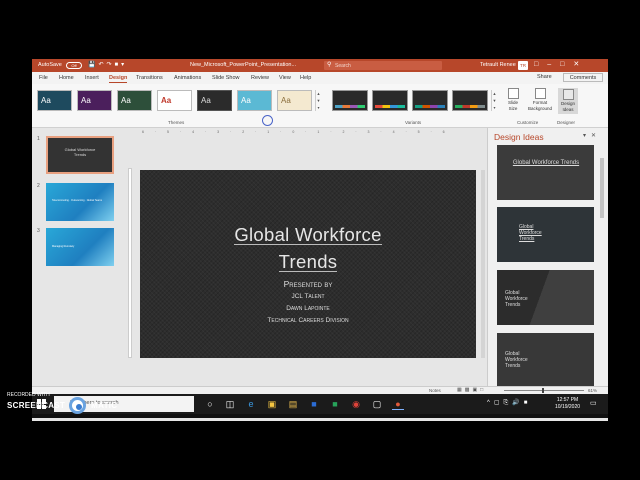 This screenshot has width=640, height=480. I want to click on thumbnail-title: Global Workforce Trends, so click(80, 152).